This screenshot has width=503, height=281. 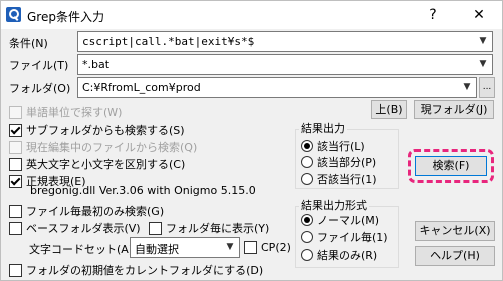 What do you see at coordinates (40, 88) in the screenshot?
I see `folder-label: フォルダ(O)` at bounding box center [40, 88].